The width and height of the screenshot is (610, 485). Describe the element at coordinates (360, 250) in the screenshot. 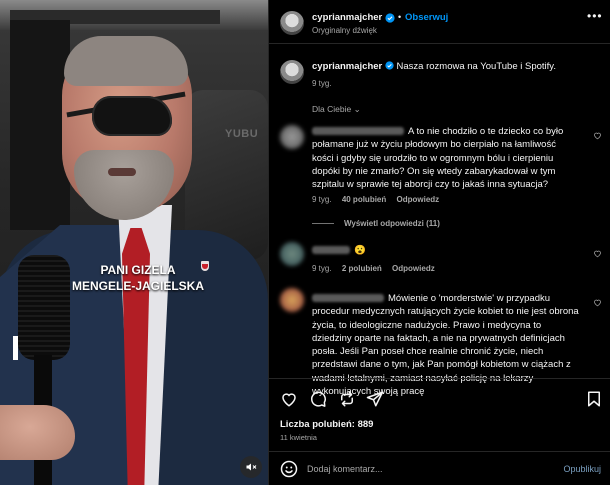

I see `comment-2-text: 😮` at that location.